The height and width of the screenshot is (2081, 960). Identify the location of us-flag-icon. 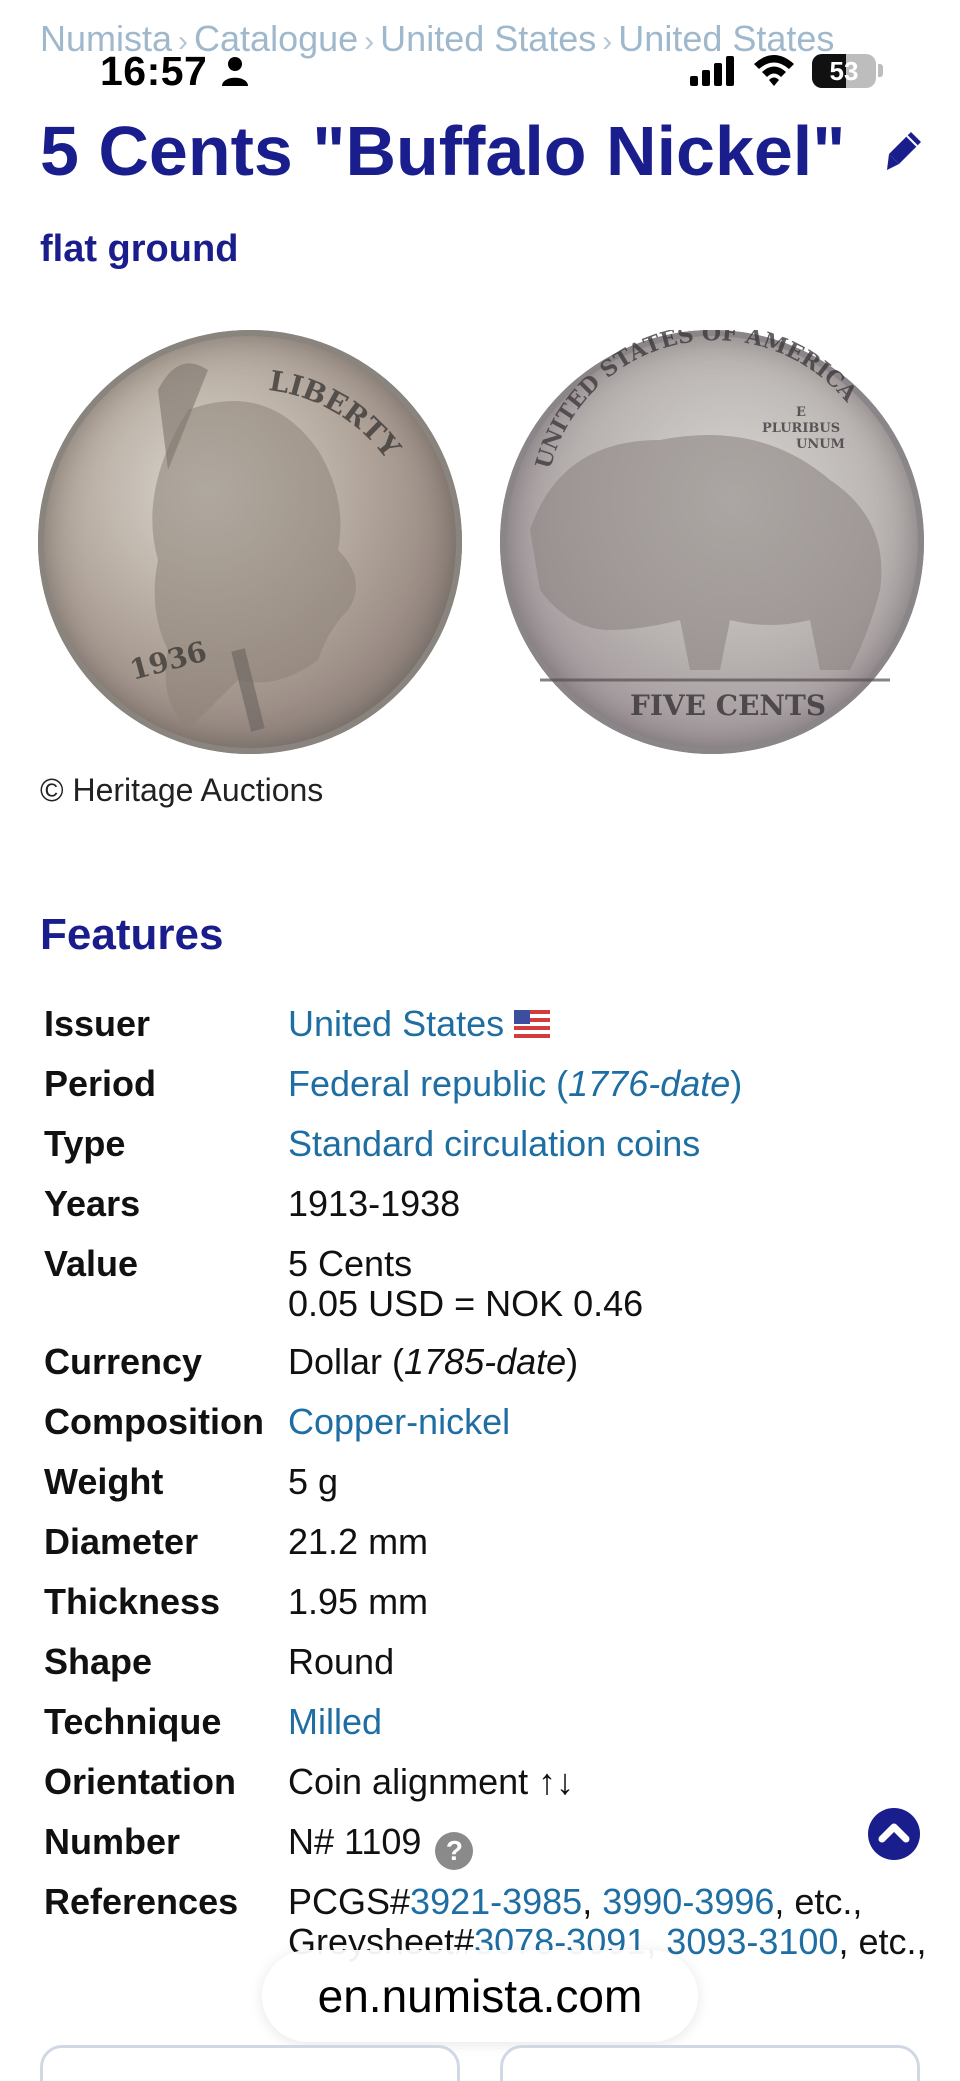
(532, 1024).